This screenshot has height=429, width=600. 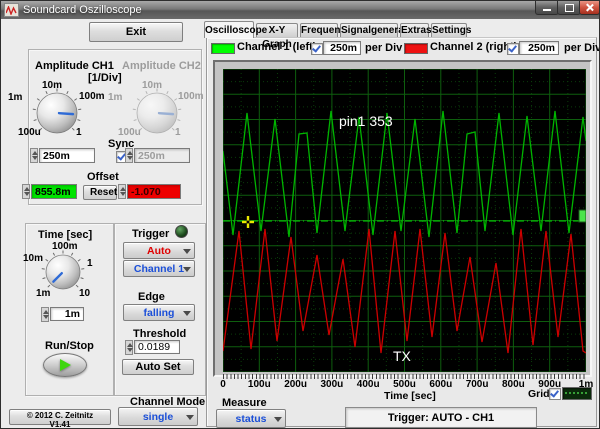 I want to click on ch1-enable-checkbox, so click(x=317, y=49).